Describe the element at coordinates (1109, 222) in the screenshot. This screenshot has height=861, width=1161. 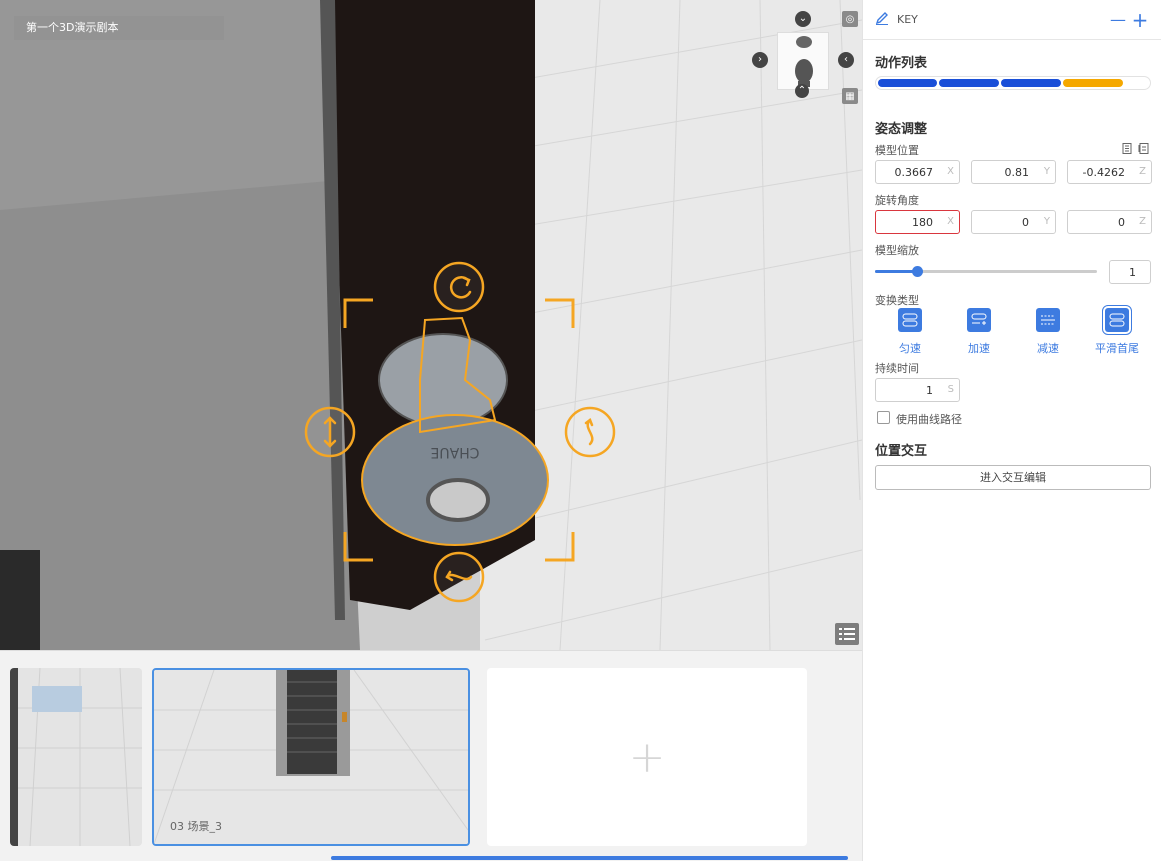
I see `rotation-z-input: 0 Z` at that location.